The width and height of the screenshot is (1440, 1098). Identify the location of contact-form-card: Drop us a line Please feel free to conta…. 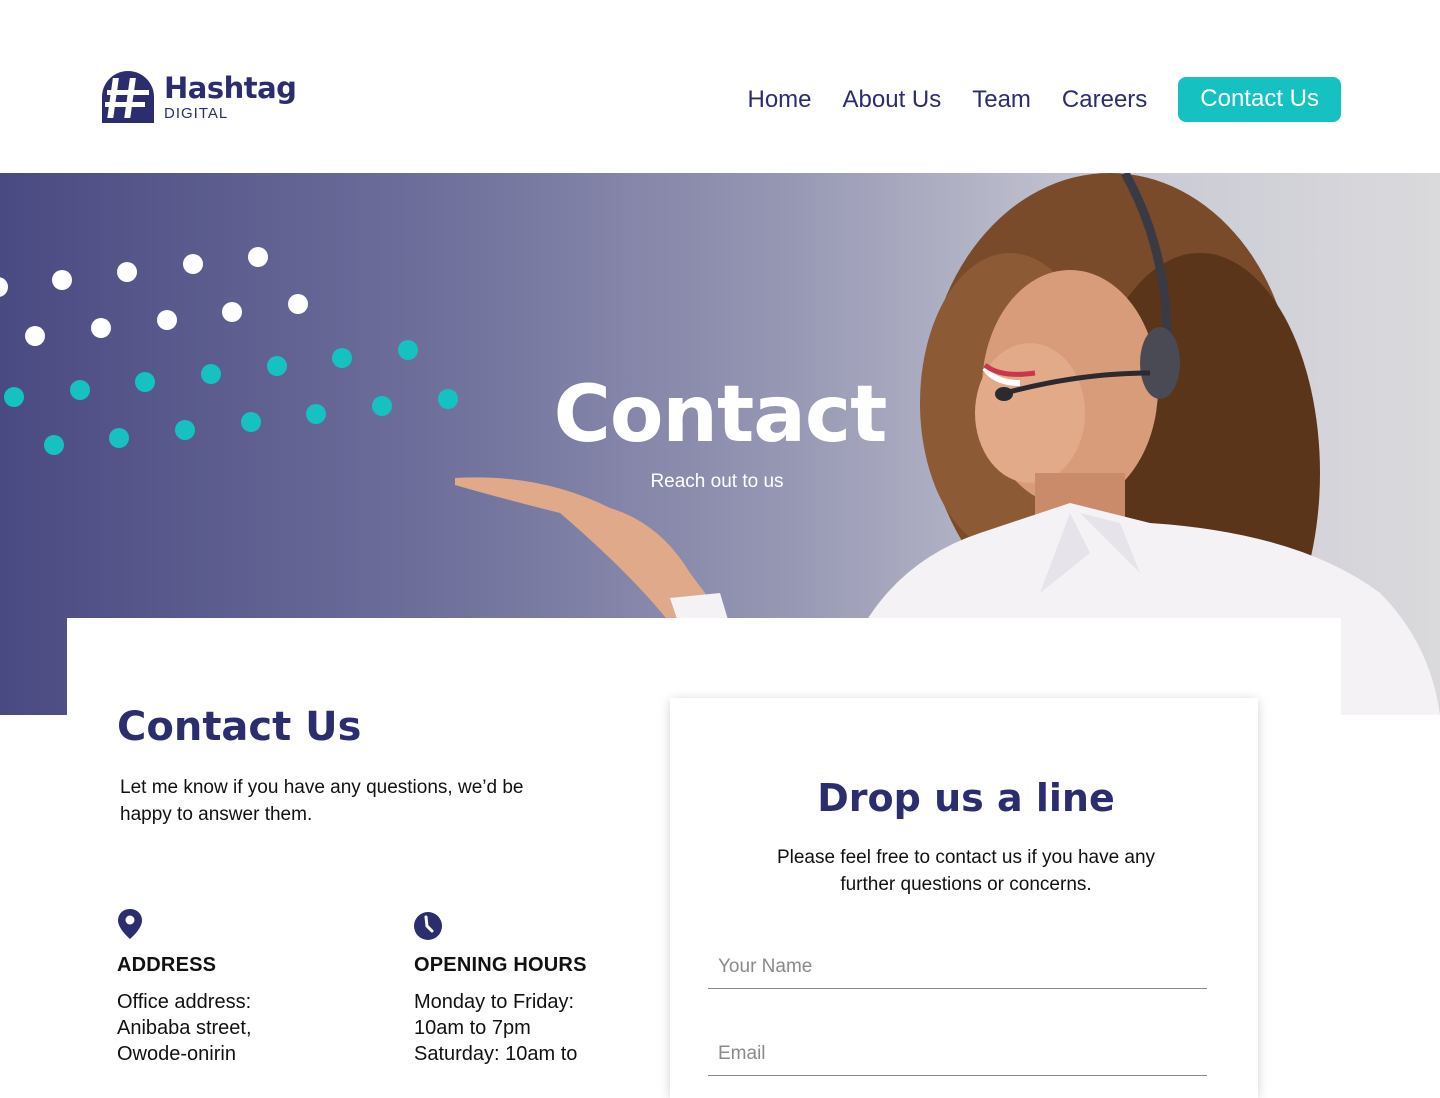
(964, 898).